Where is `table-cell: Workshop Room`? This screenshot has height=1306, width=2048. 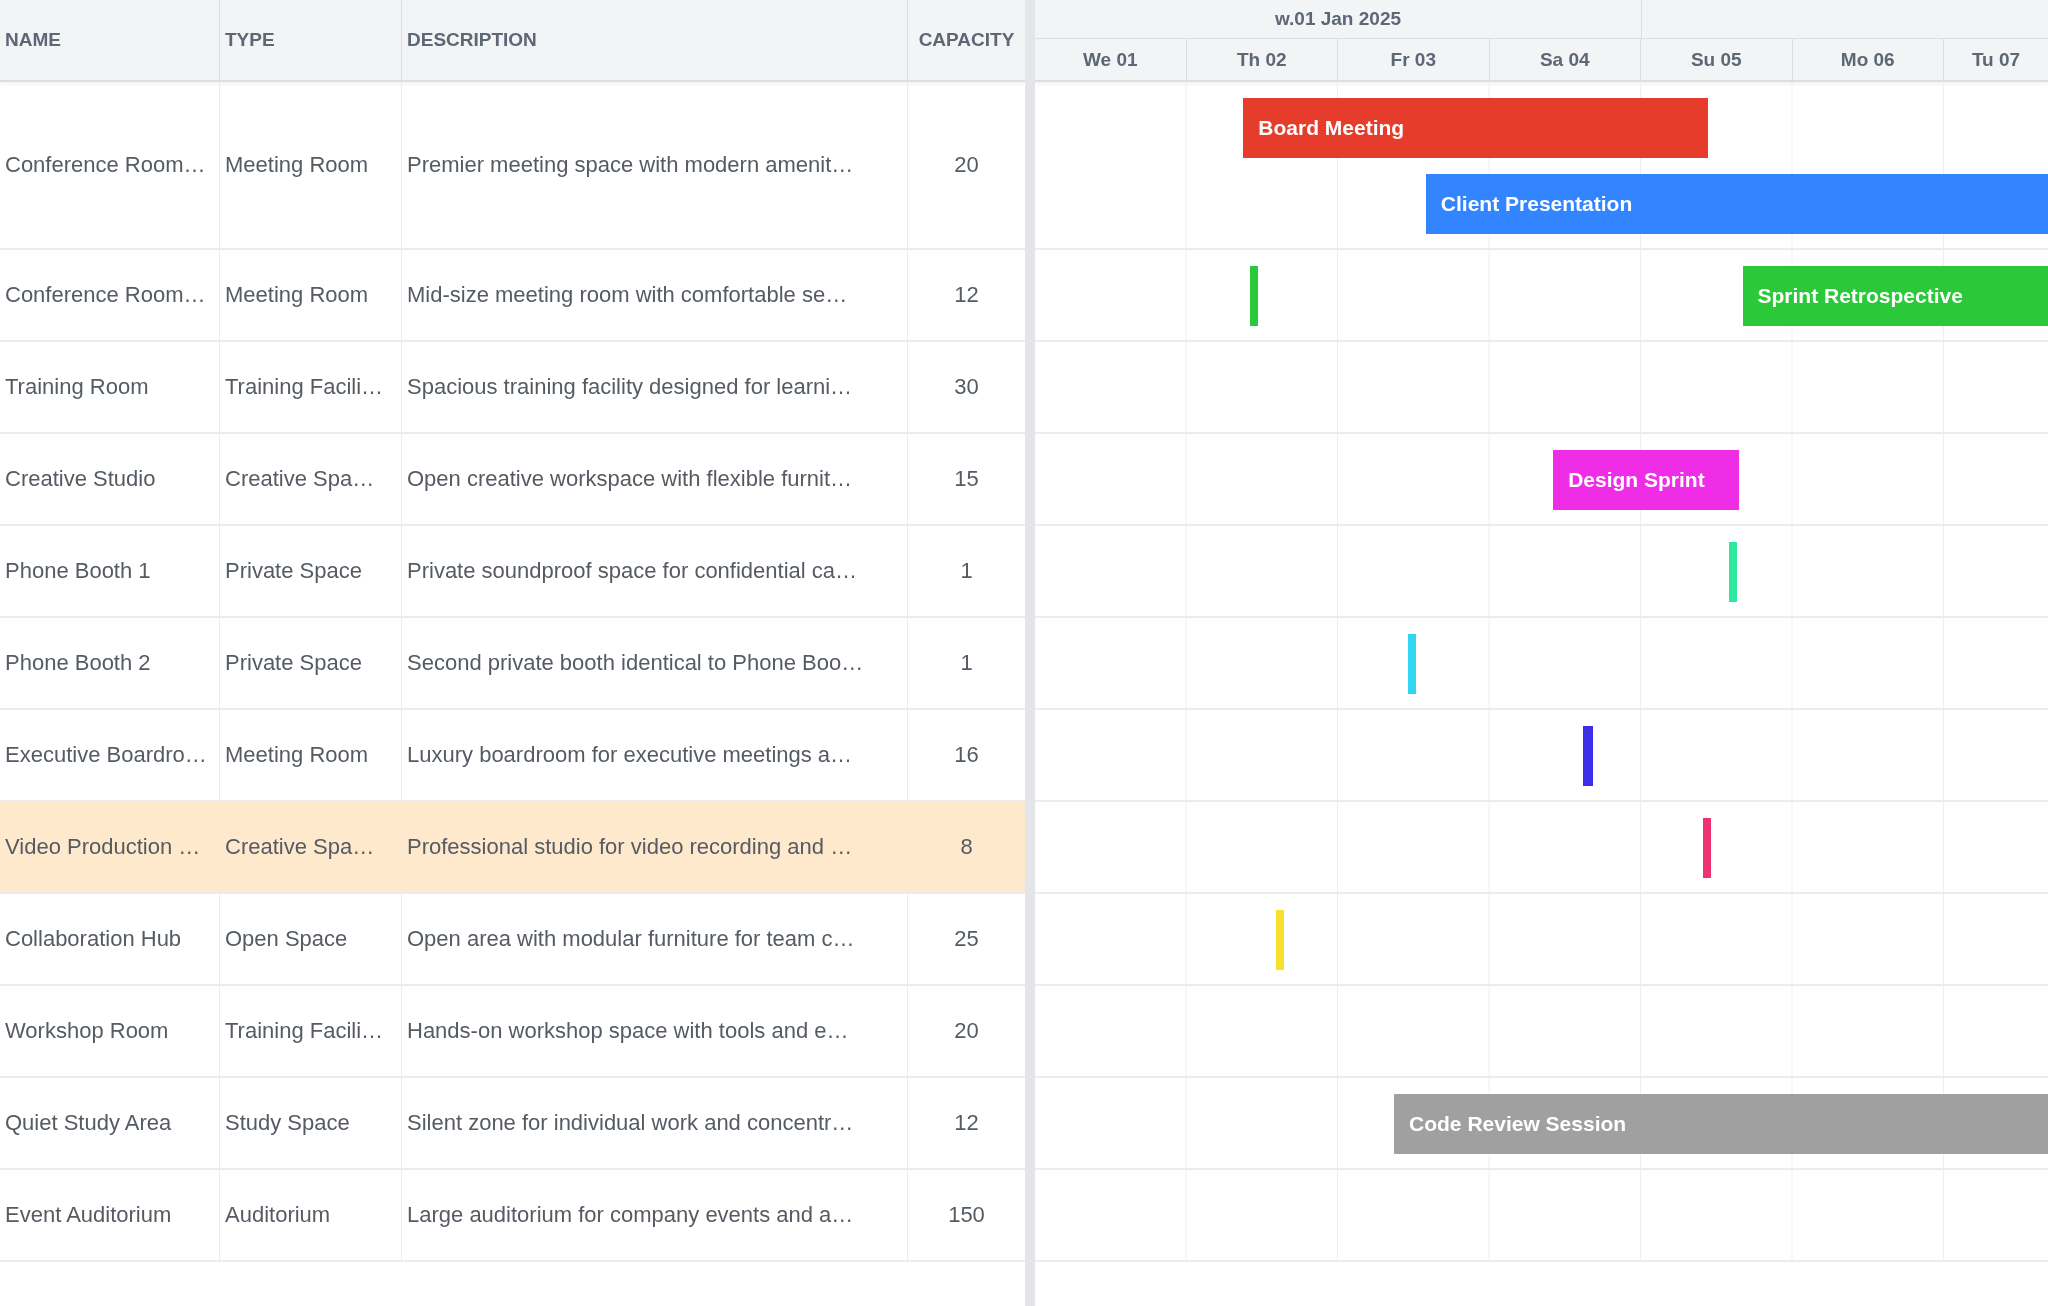
table-cell: Workshop Room is located at coordinates (110, 1031).